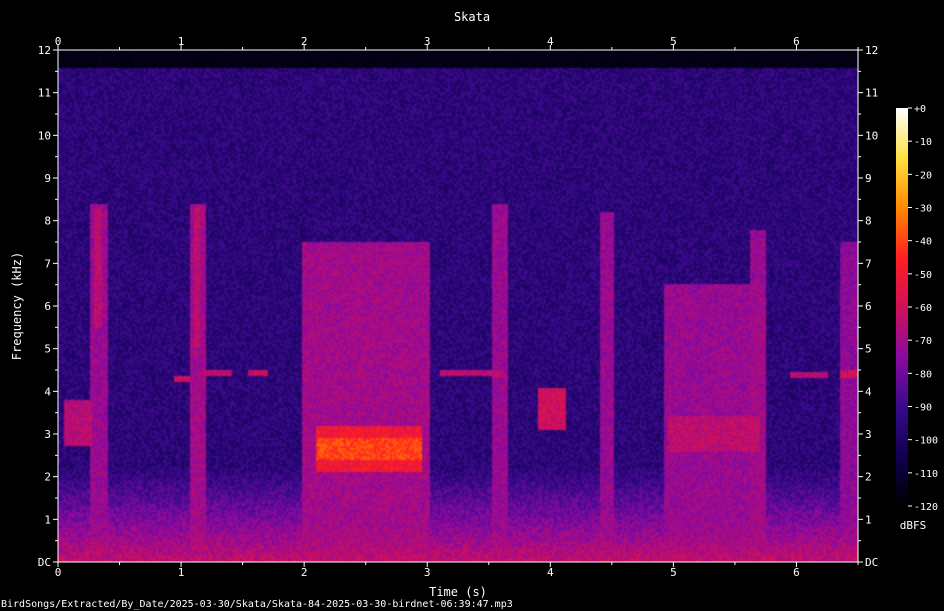 The width and height of the screenshot is (944, 611). Describe the element at coordinates (923, 209) in the screenshot. I see `colorbar-tick-label: -30` at that location.